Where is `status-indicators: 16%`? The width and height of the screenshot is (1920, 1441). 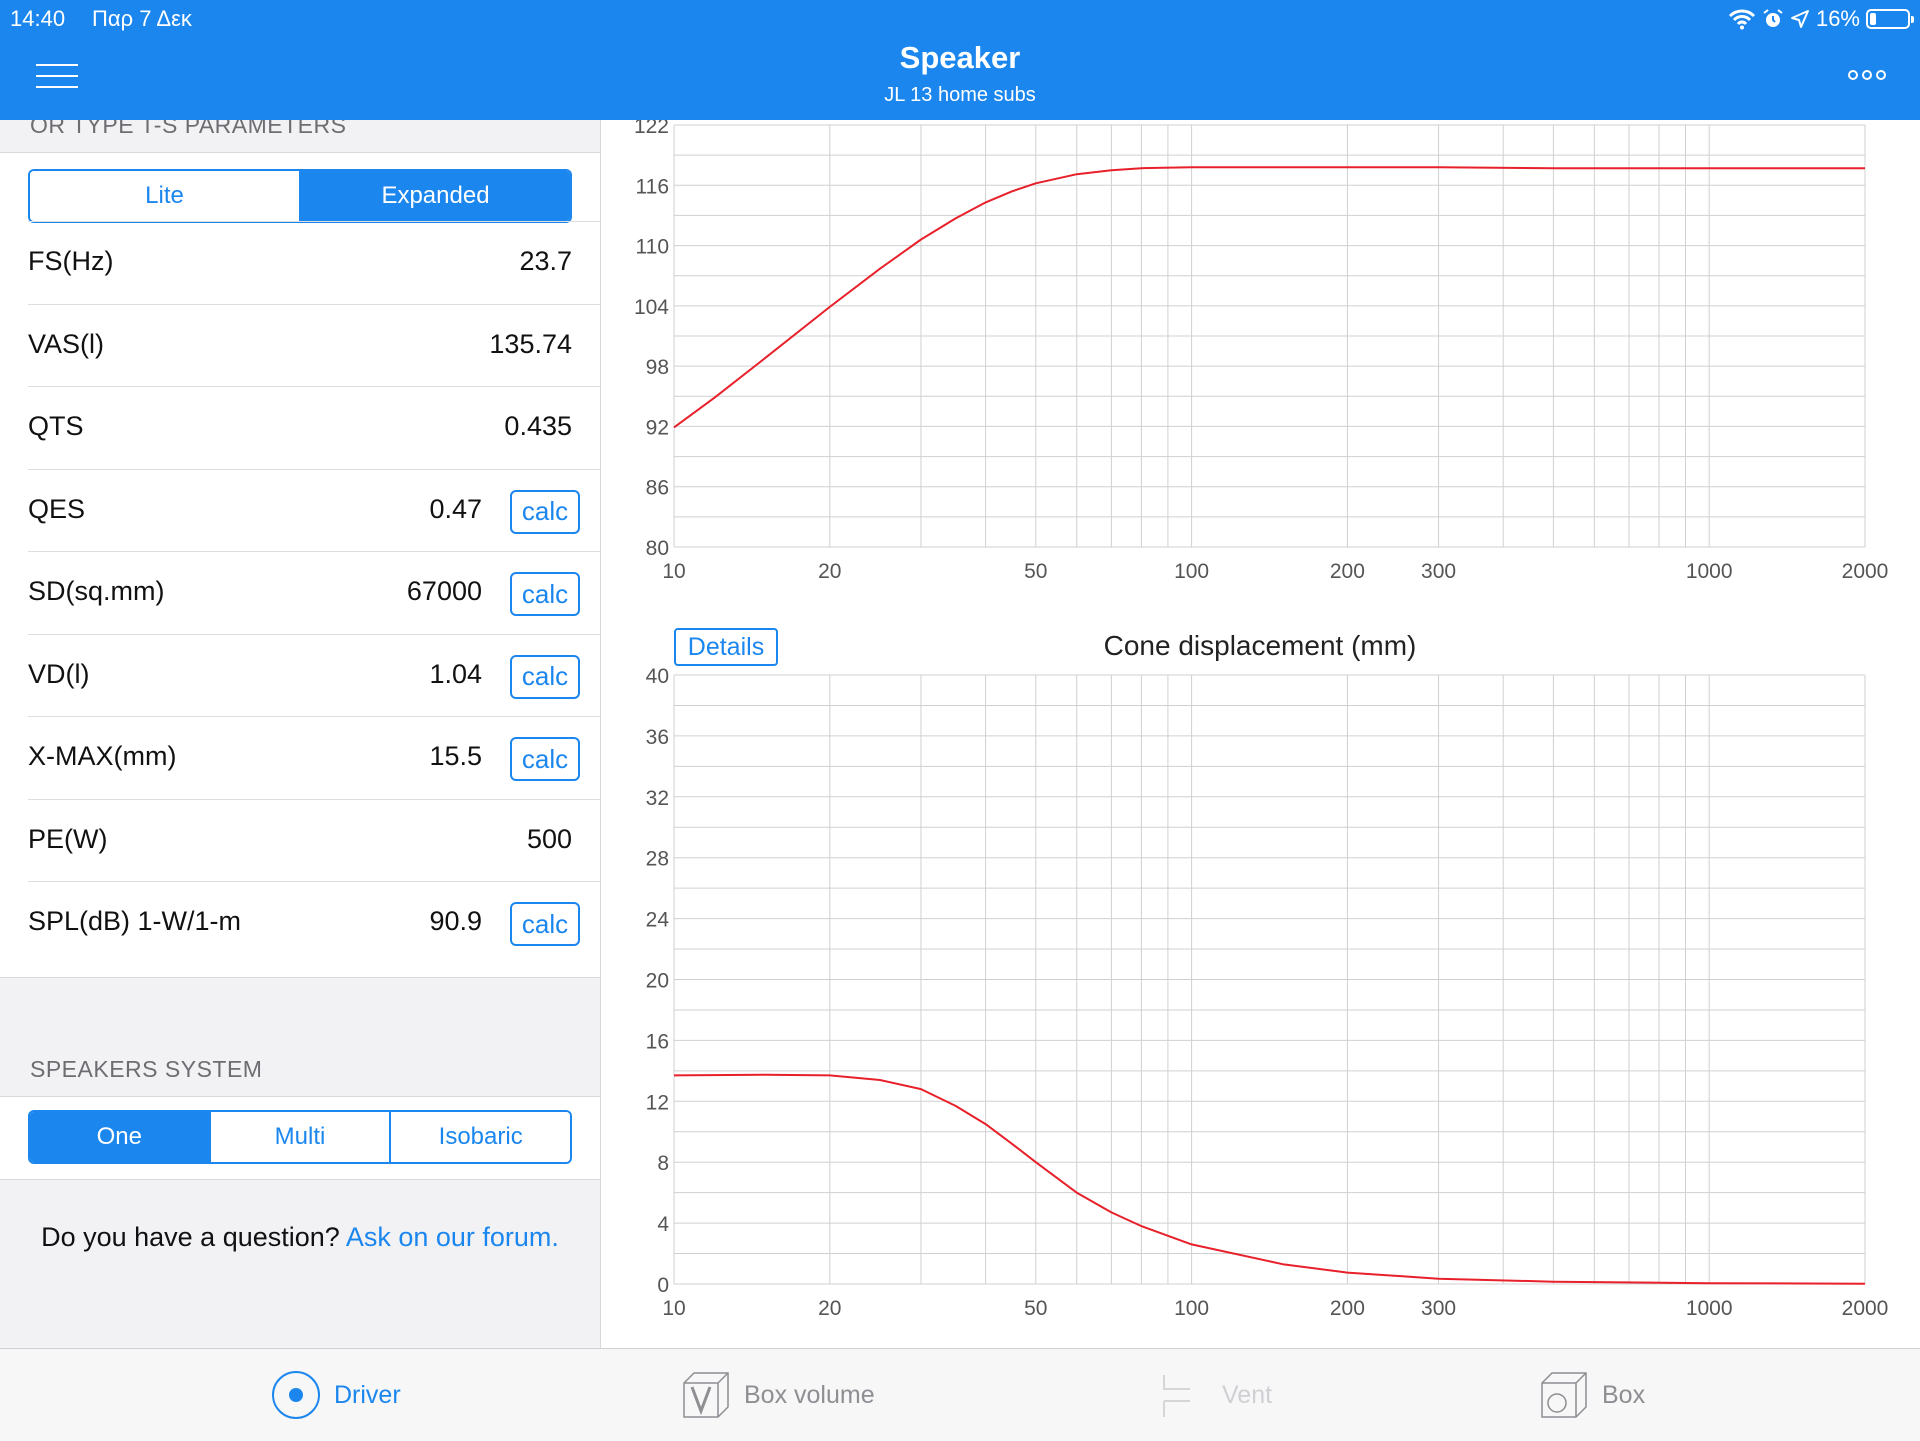 status-indicators: 16% is located at coordinates (1821, 19).